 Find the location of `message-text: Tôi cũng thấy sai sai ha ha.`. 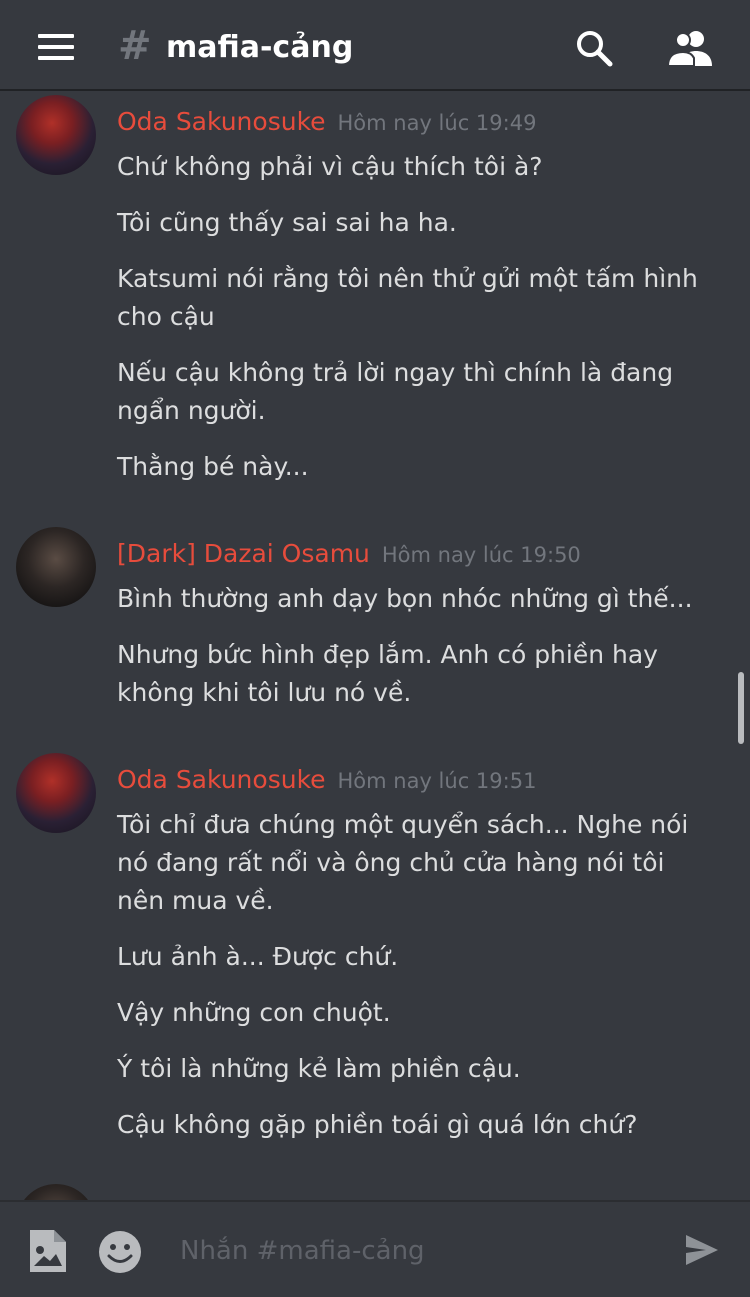

message-text: Tôi cũng thấy sai sai ha ha. is located at coordinates (287, 222).